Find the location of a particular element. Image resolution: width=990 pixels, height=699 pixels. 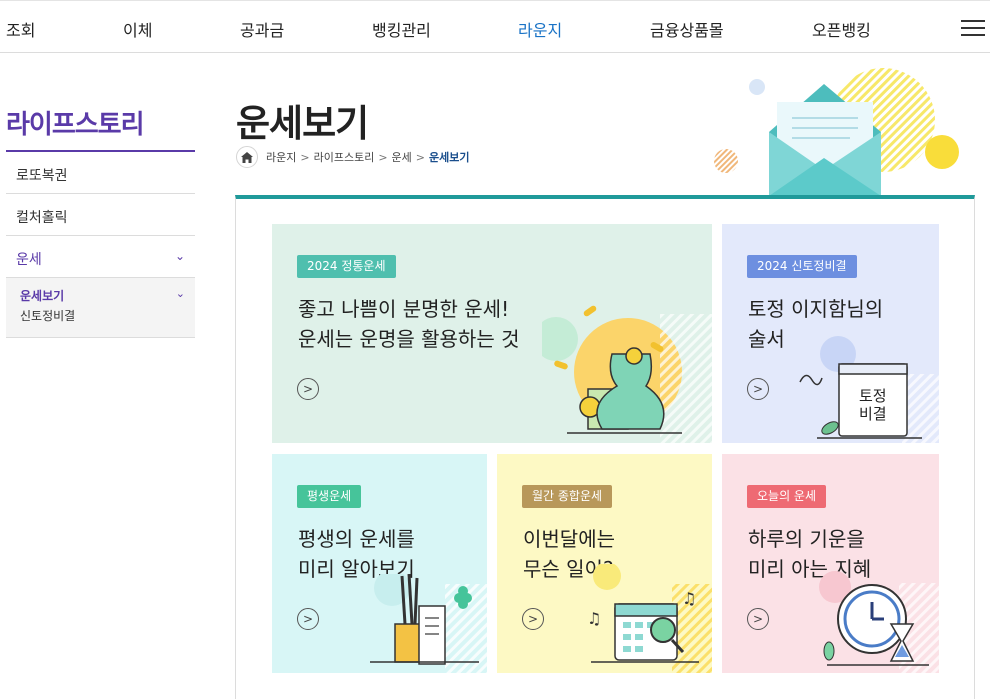

nav-financial-products: 금융상품몰 is located at coordinates (687, 29).